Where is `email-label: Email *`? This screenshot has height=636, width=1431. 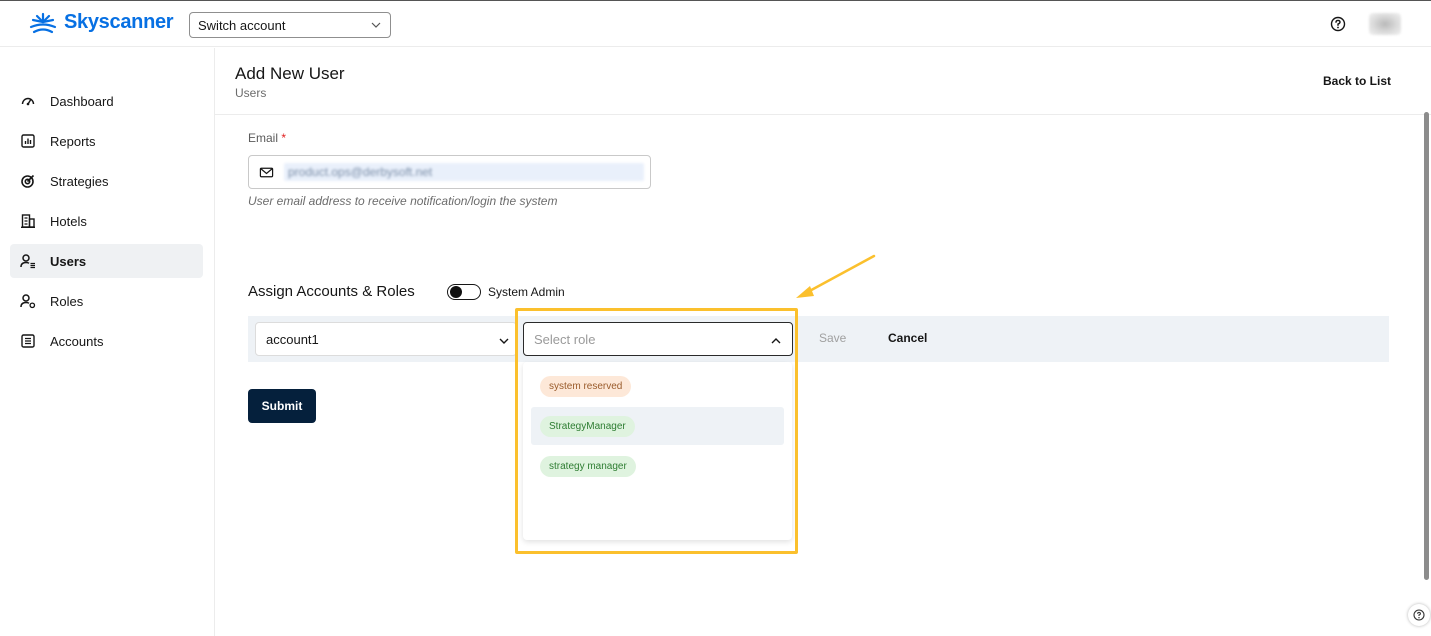 email-label: Email * is located at coordinates (267, 138).